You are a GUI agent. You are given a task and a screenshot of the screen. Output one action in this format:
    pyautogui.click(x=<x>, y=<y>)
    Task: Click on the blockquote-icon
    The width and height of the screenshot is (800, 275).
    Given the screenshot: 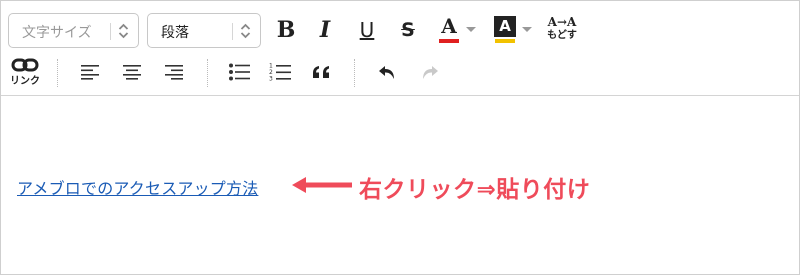 What is the action you would take?
    pyautogui.click(x=322, y=72)
    